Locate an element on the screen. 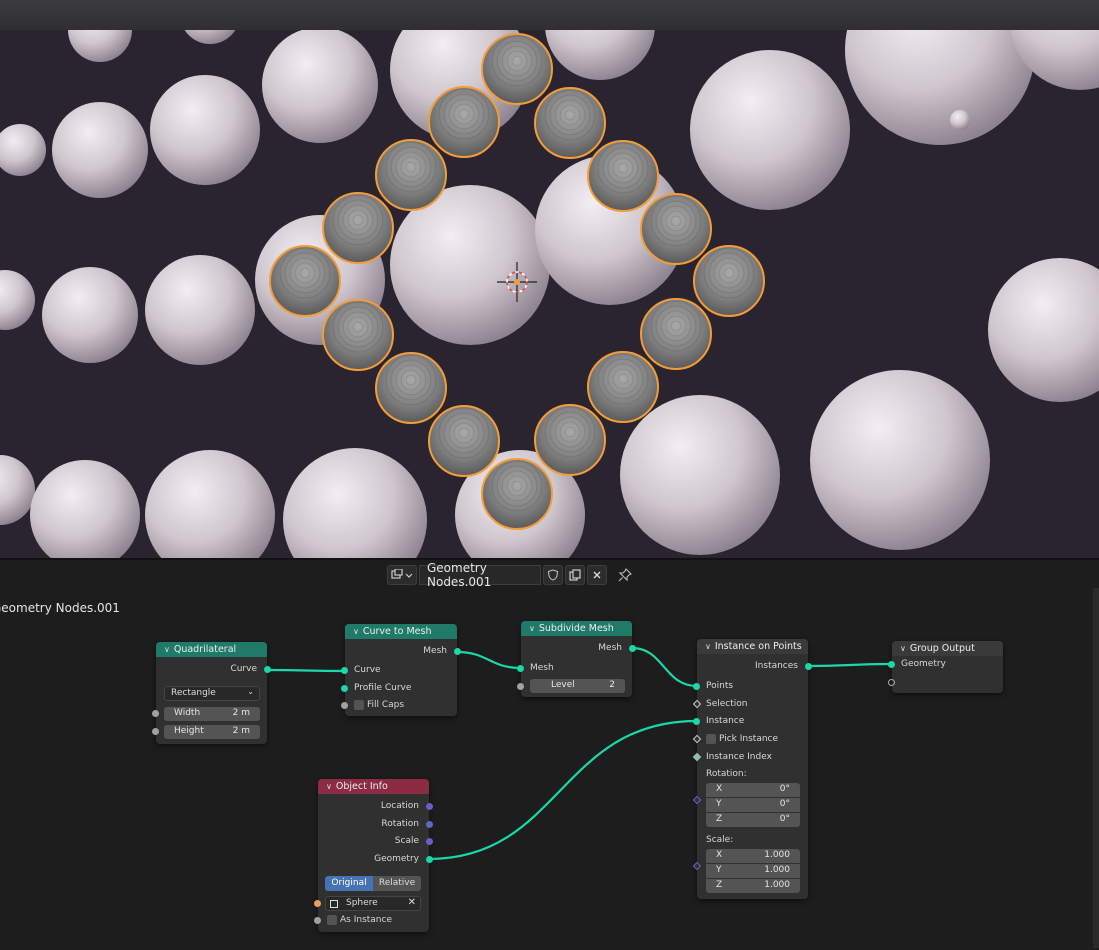 The width and height of the screenshot is (1099, 950). input-socket-empty is located at coordinates (891, 682).